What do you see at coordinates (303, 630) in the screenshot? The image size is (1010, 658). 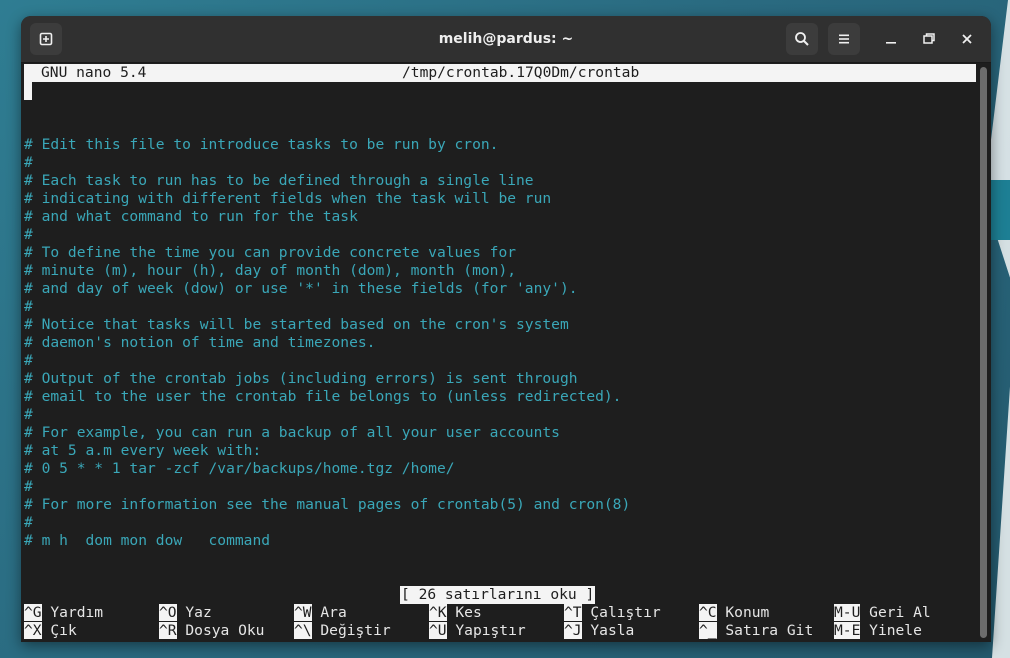 I see `shortcut-key: ^\` at bounding box center [303, 630].